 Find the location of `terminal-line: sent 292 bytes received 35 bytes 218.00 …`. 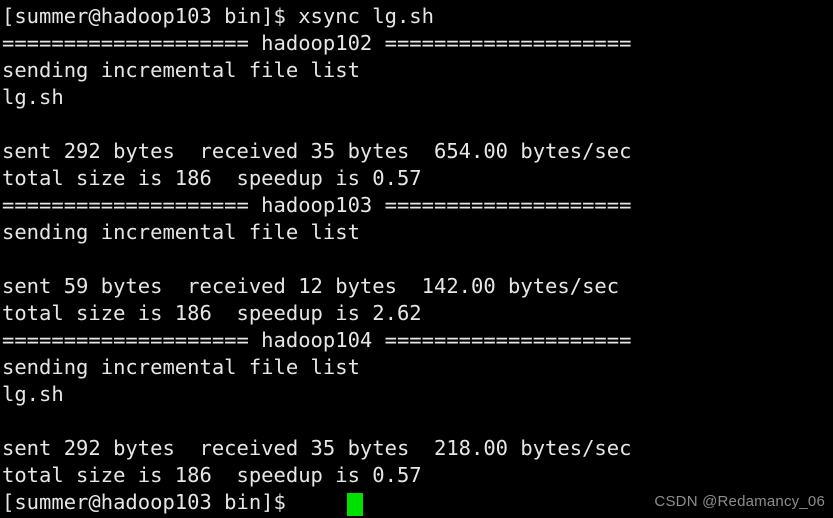

terminal-line: sent 292 bytes received 35 bytes 218.00 … is located at coordinates (317, 448).